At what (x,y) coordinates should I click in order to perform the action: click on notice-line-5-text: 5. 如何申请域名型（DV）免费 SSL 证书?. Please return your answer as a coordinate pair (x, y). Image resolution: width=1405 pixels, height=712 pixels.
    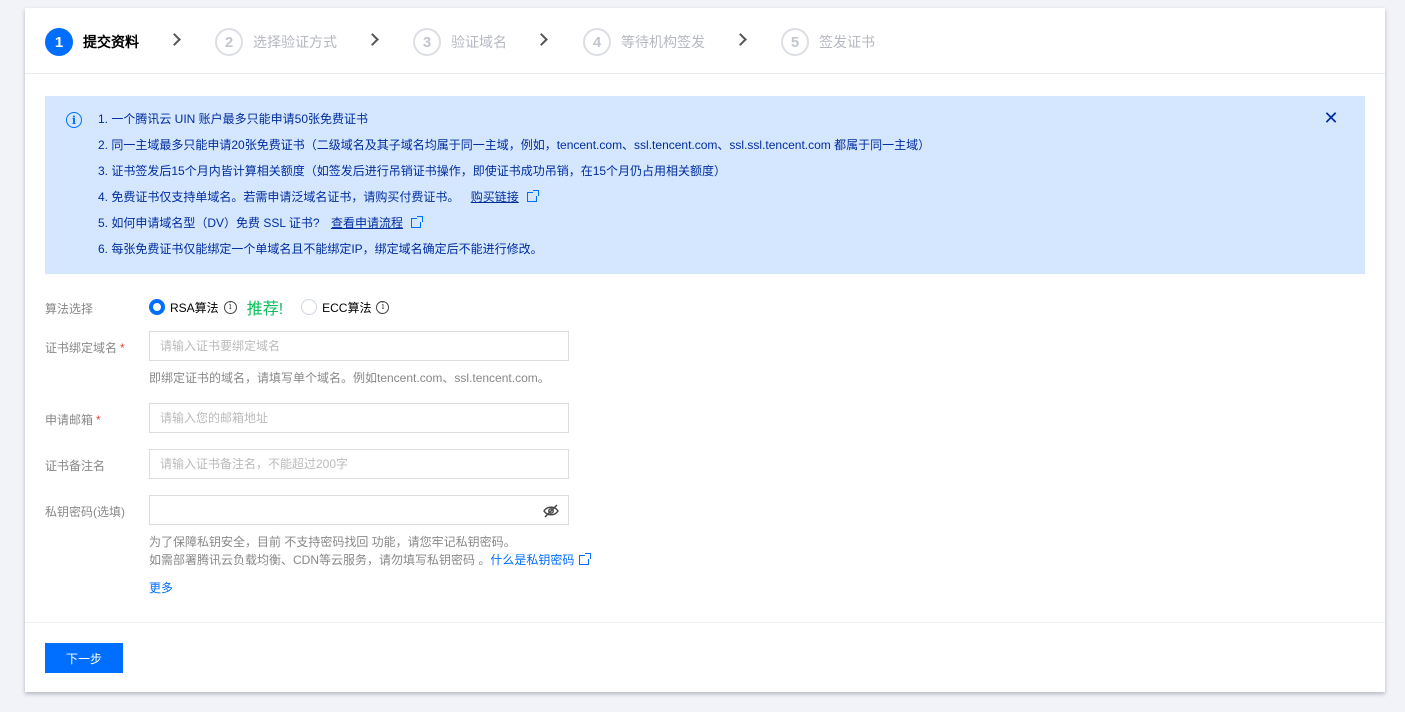
    Looking at the image, I should click on (209, 223).